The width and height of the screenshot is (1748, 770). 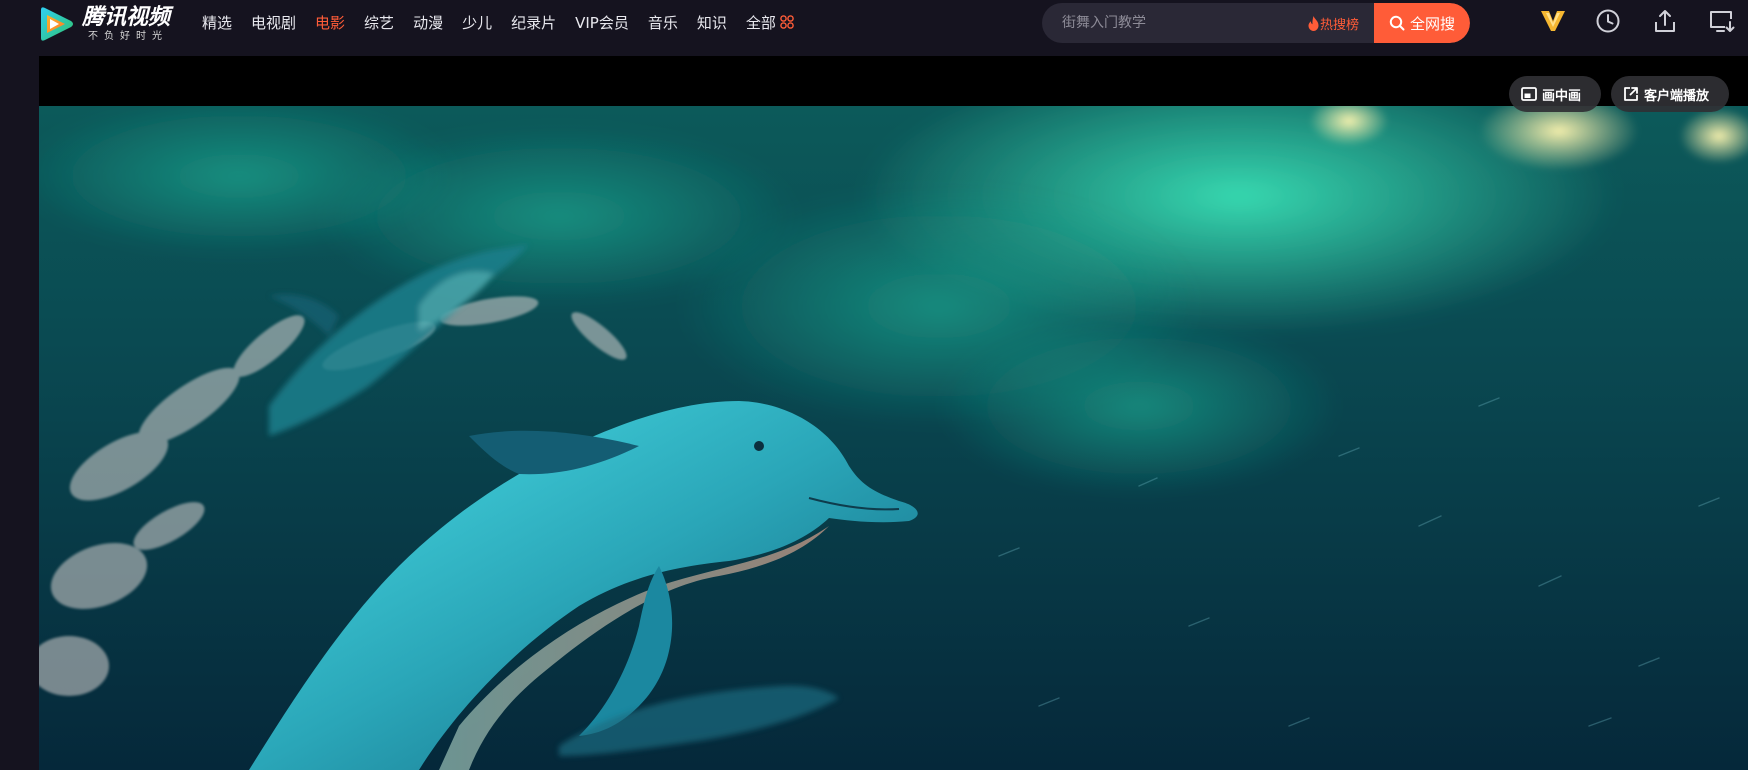 I want to click on search-button-label: 全网搜, so click(x=1432, y=23).